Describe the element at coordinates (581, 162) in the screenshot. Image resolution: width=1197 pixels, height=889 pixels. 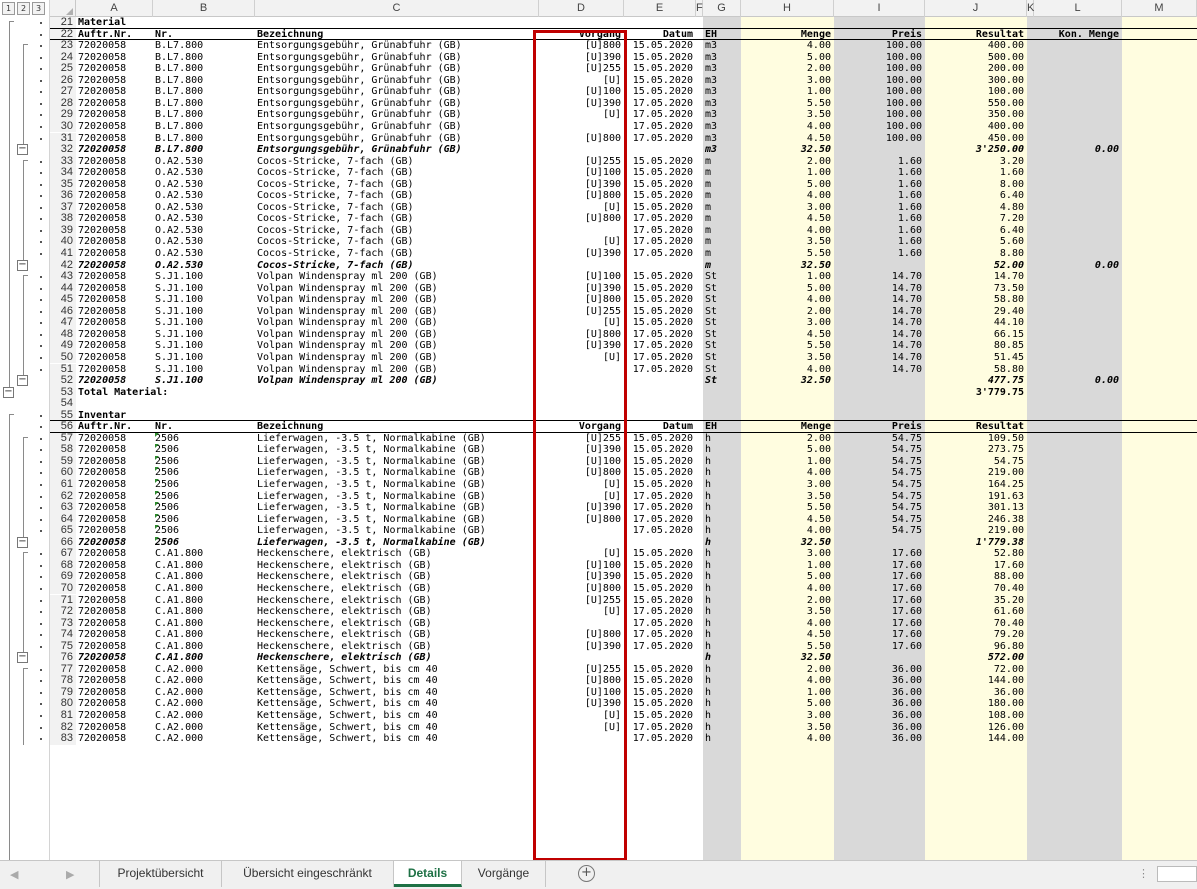
I see `cell-d: [U]255` at that location.